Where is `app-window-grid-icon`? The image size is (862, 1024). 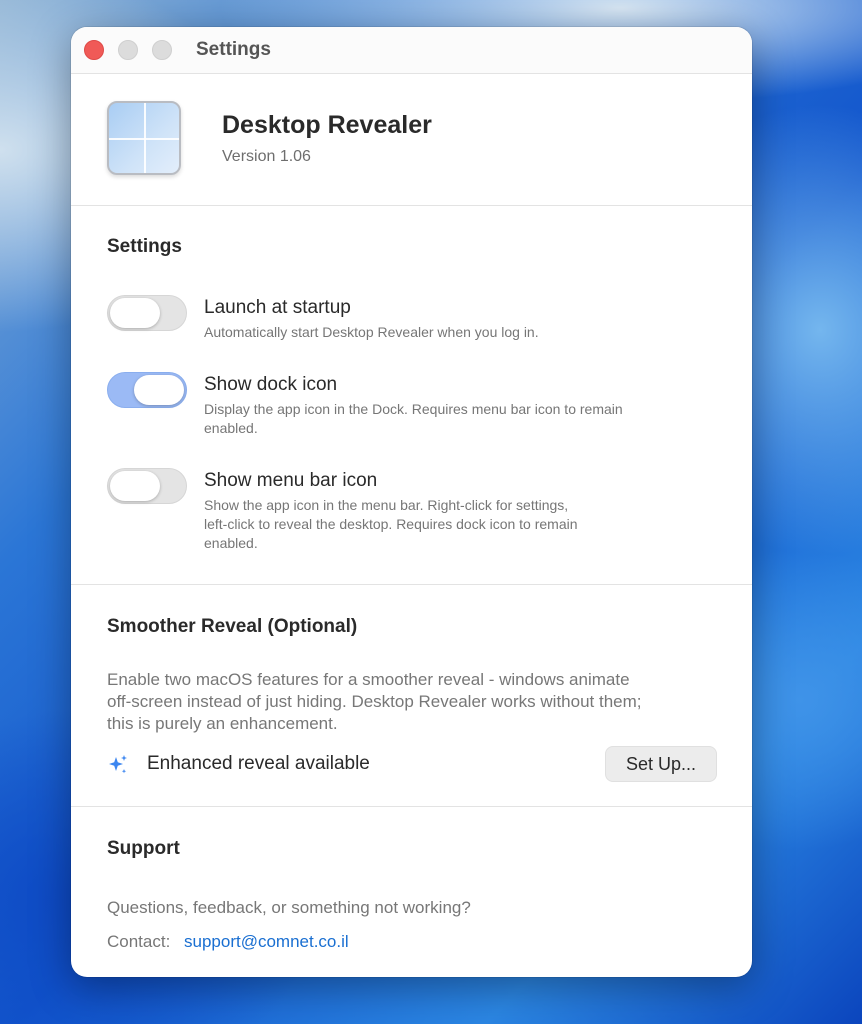 app-window-grid-icon is located at coordinates (144, 138).